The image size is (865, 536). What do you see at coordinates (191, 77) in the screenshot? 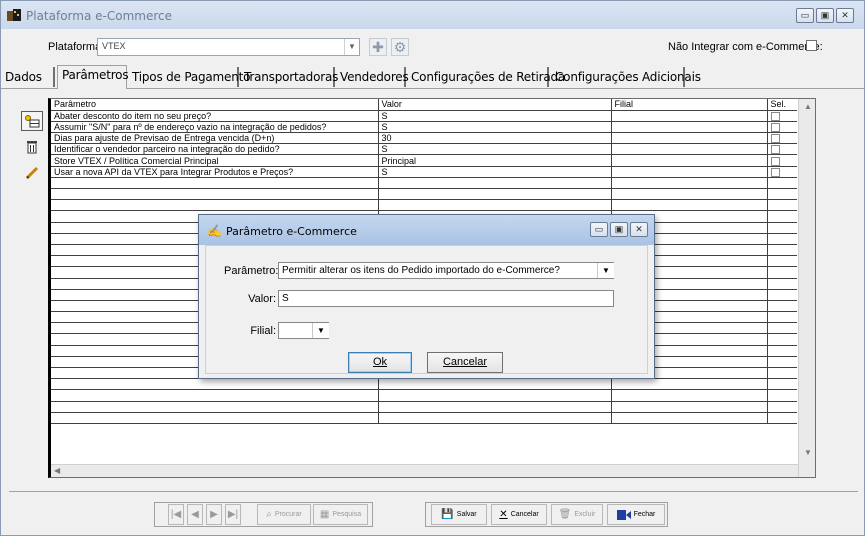
I see `tab-tipos-pagamento: Tipos de Pagamento` at bounding box center [191, 77].